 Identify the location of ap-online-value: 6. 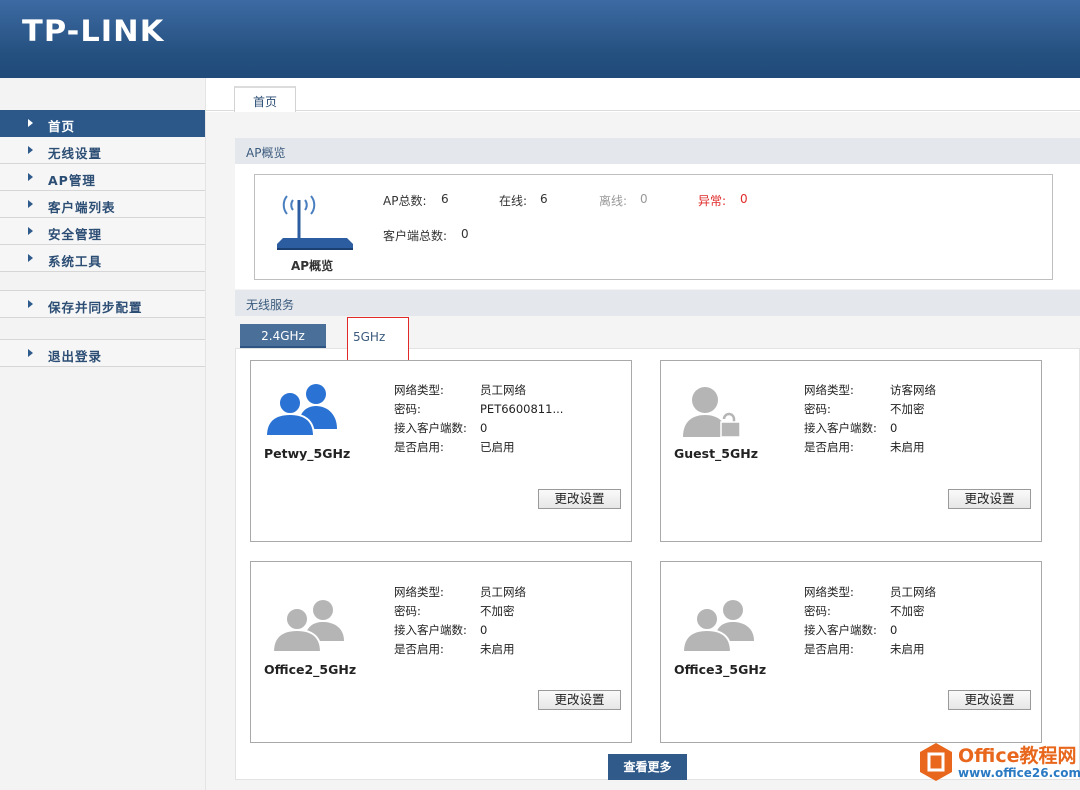
(544, 199).